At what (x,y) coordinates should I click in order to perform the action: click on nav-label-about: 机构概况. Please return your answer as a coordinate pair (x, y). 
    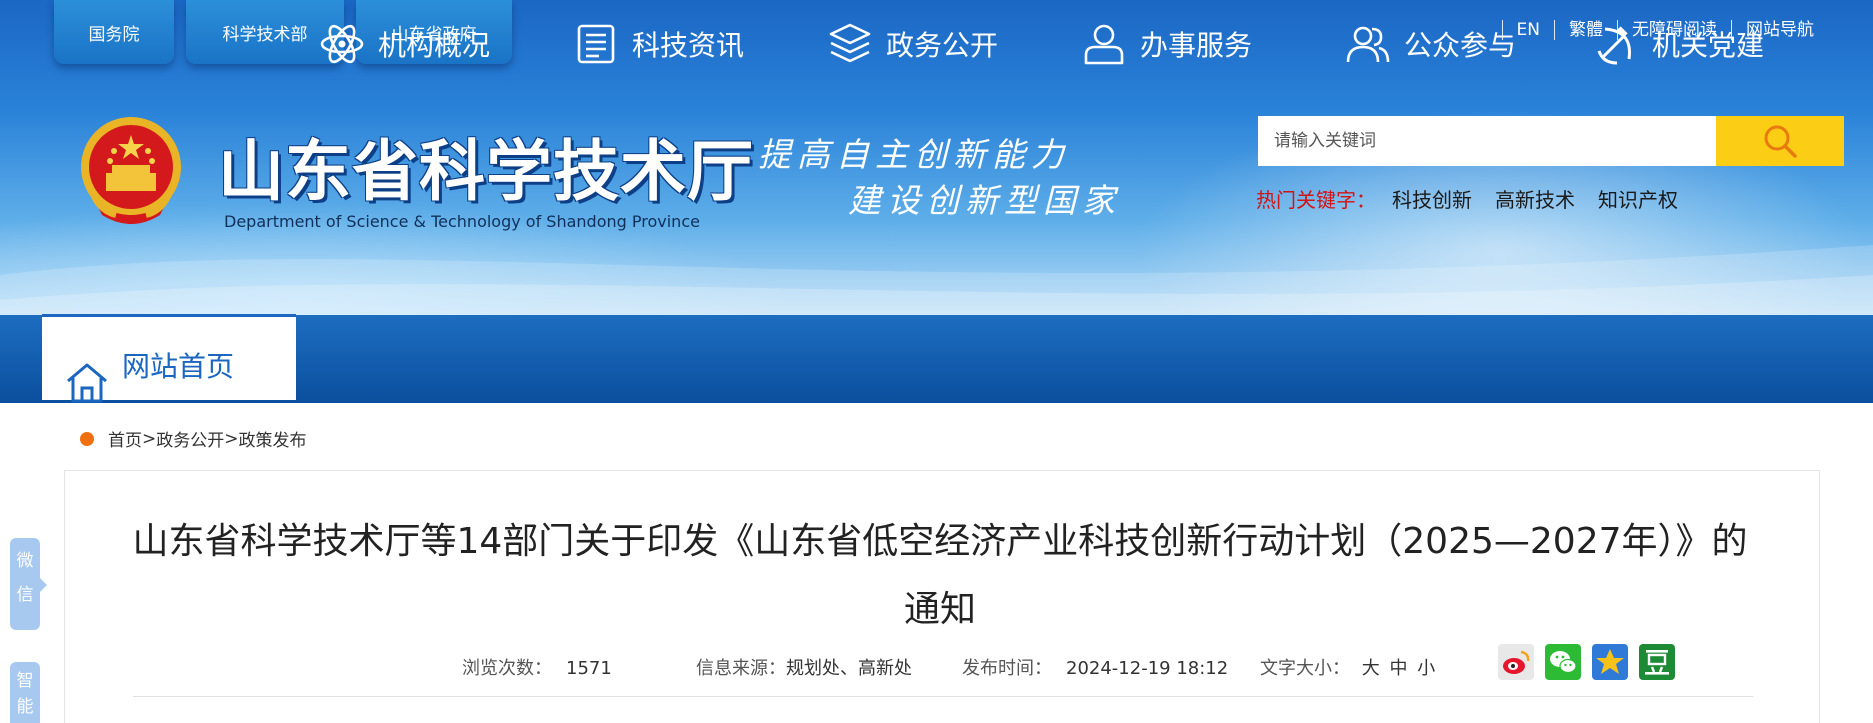
    Looking at the image, I should click on (434, 45).